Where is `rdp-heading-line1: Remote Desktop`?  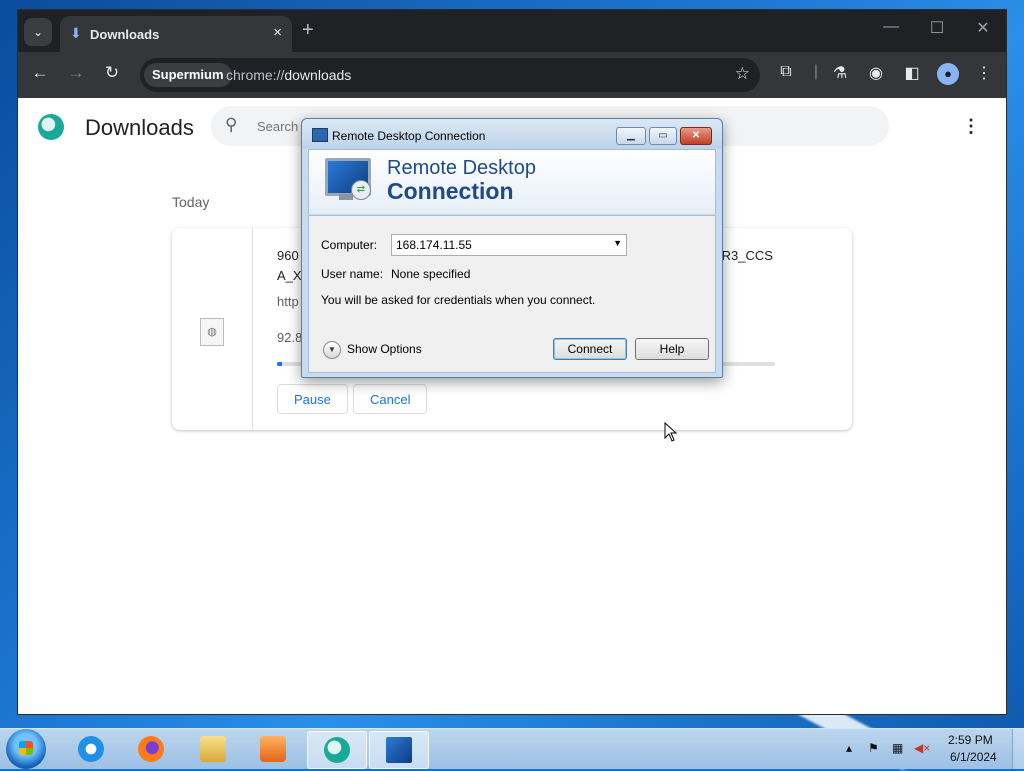
rdp-heading-line1: Remote Desktop is located at coordinates (461, 168).